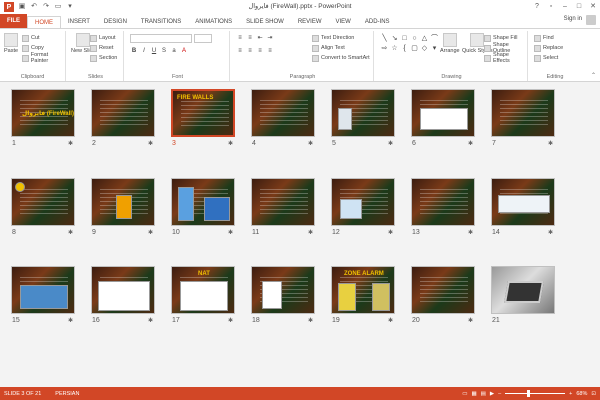 This screenshot has height=400, width=600. Describe the element at coordinates (161, 22) in the screenshot. I see `tab-transitions: TRANSITIONS` at that location.